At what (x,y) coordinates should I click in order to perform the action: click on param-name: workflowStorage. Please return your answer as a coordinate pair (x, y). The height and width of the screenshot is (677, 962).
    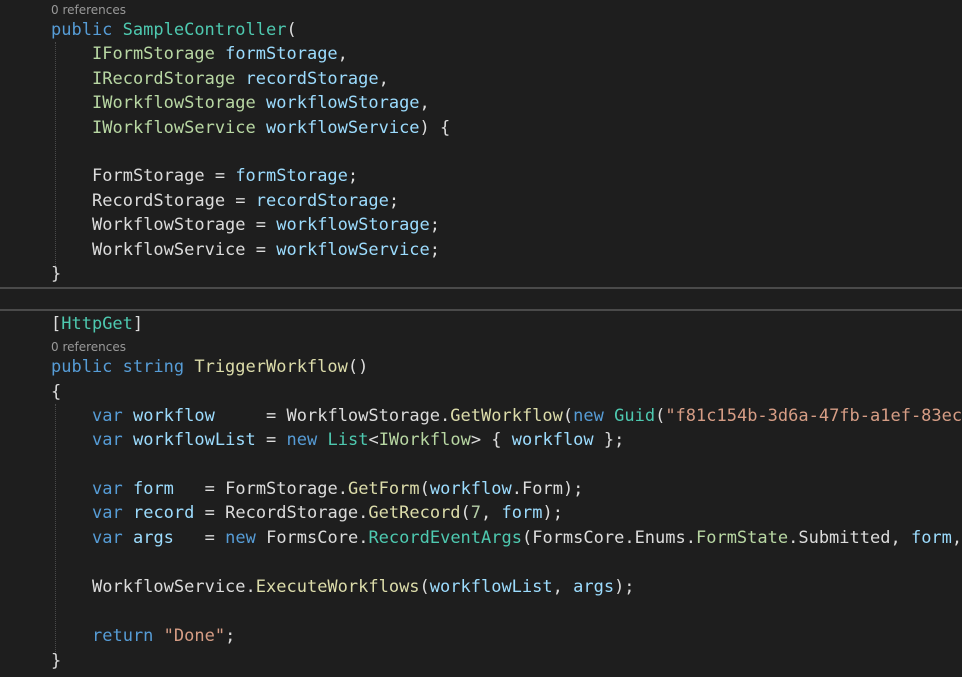
    Looking at the image, I should click on (343, 103).